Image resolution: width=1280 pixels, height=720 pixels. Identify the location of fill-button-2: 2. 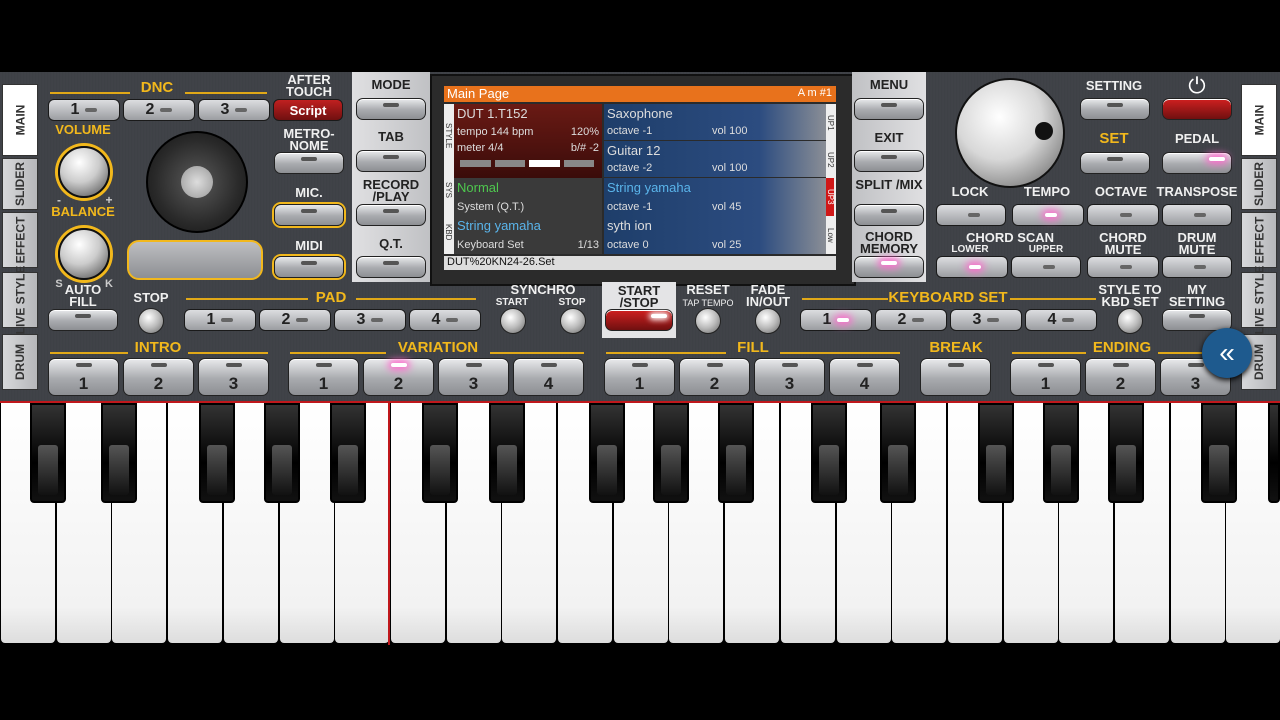
(714, 377).